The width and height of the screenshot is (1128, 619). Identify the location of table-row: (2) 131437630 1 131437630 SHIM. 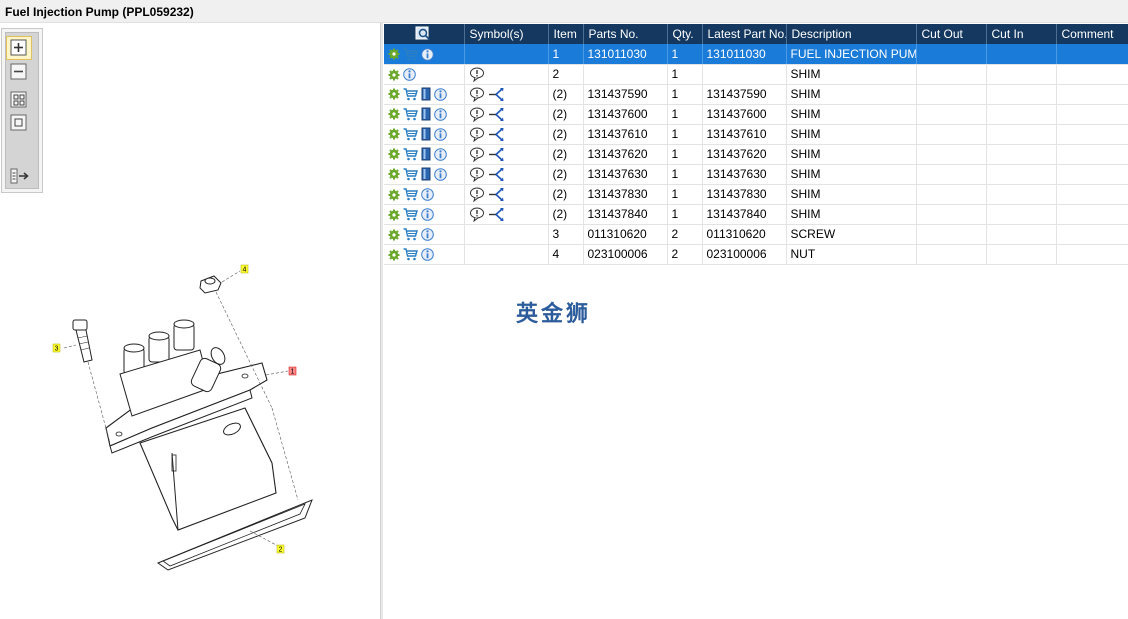
(756, 174).